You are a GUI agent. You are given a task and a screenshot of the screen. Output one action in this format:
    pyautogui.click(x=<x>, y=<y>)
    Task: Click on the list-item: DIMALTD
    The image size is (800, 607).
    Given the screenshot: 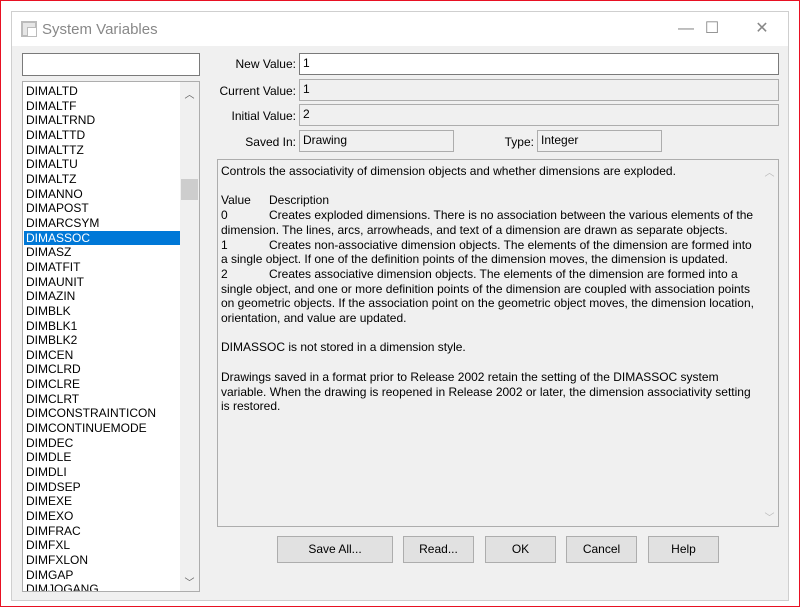 What is the action you would take?
    pyautogui.click(x=102, y=91)
    